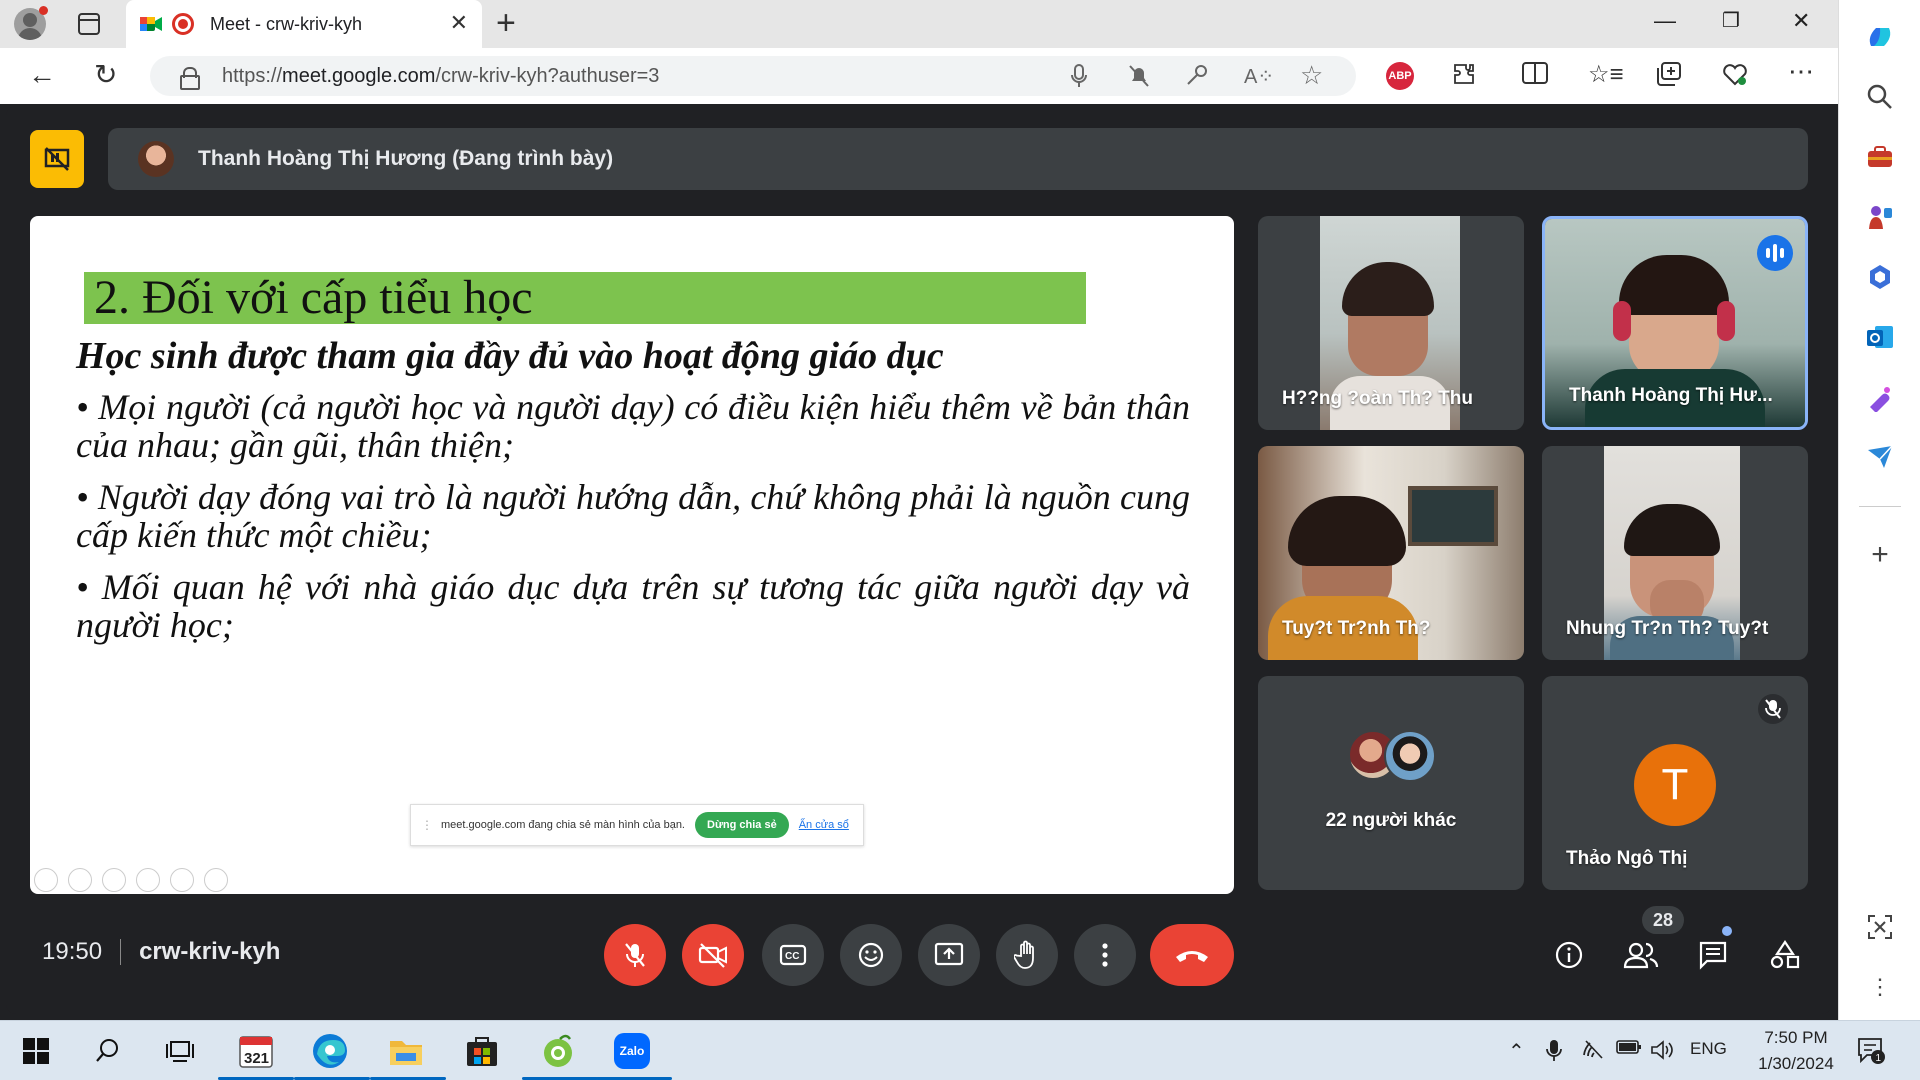 The width and height of the screenshot is (1920, 1080). Describe the element at coordinates (1880, 987) in the screenshot. I see `sidebar-settings-icon: ⋮` at that location.